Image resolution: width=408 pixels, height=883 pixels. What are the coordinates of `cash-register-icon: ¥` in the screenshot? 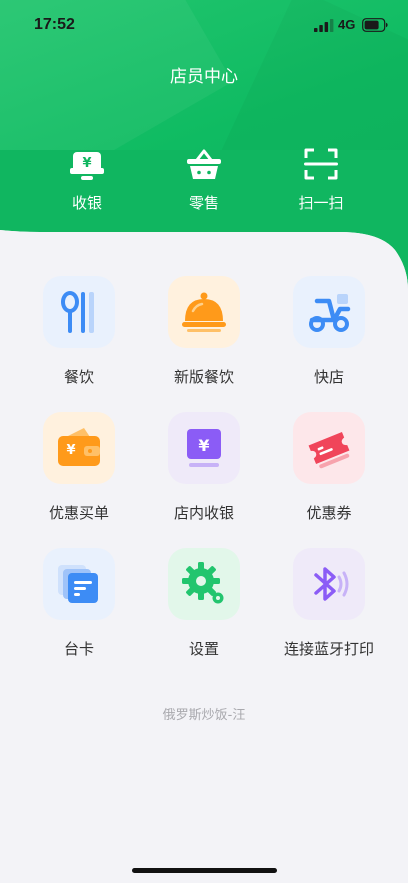 It's located at (204, 448).